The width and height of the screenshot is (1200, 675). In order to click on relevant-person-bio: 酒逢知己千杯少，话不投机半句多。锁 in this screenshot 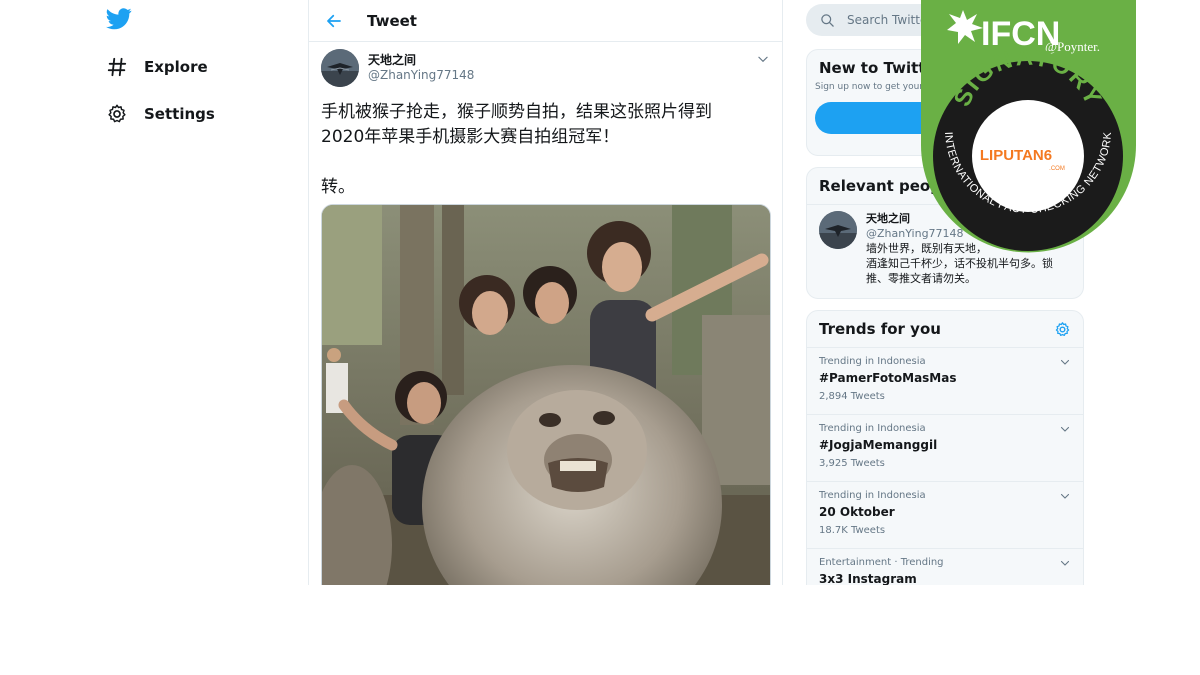, I will do `click(959, 263)`.